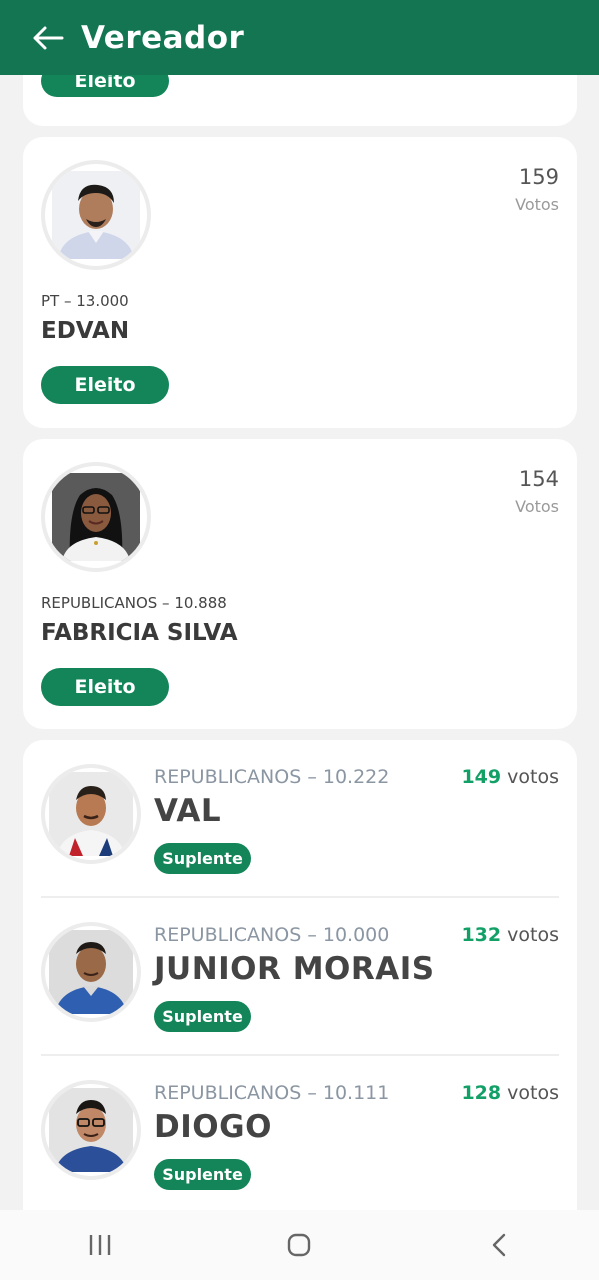 The width and height of the screenshot is (599, 1280). What do you see at coordinates (85, 331) in the screenshot?
I see `candidate-name: EDVAN` at bounding box center [85, 331].